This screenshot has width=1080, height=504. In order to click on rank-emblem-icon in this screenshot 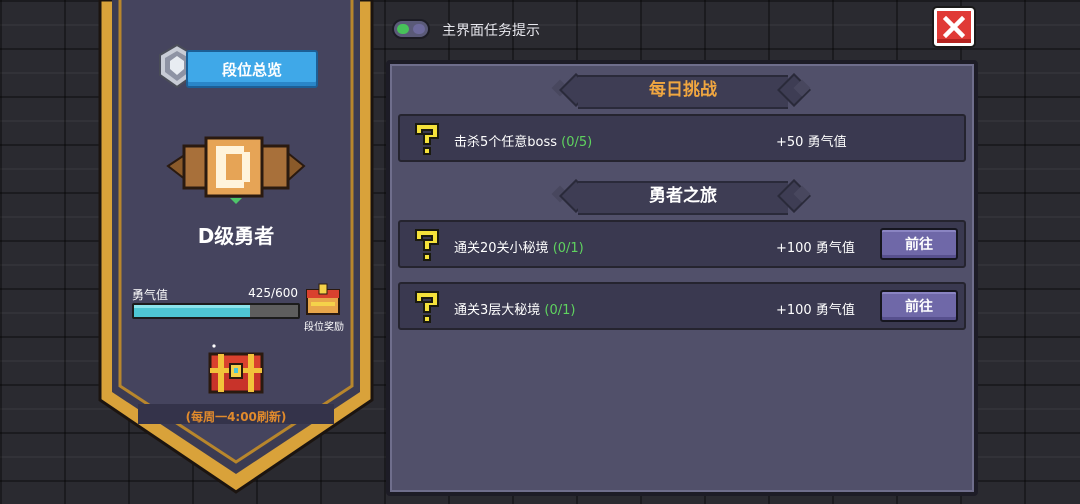, I will do `click(236, 170)`.